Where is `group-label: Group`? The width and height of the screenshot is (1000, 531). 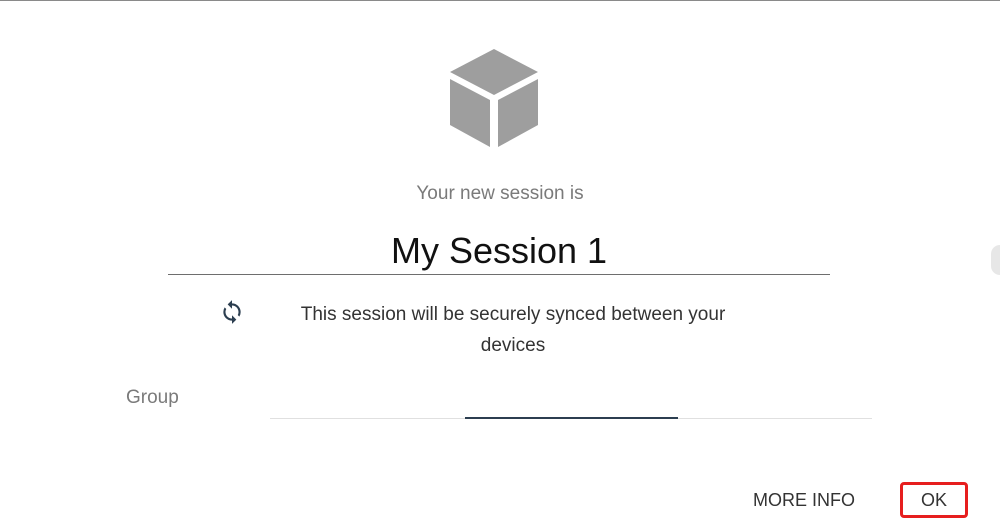 group-label: Group is located at coordinates (152, 397).